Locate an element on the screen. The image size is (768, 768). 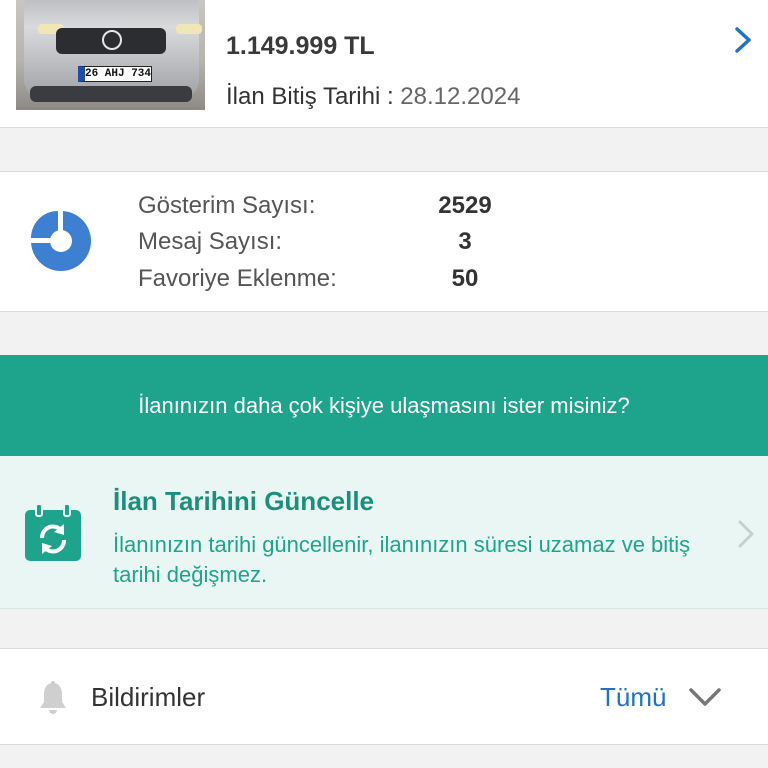
notifications-filter-dropdown: Tümü is located at coordinates (633, 697).